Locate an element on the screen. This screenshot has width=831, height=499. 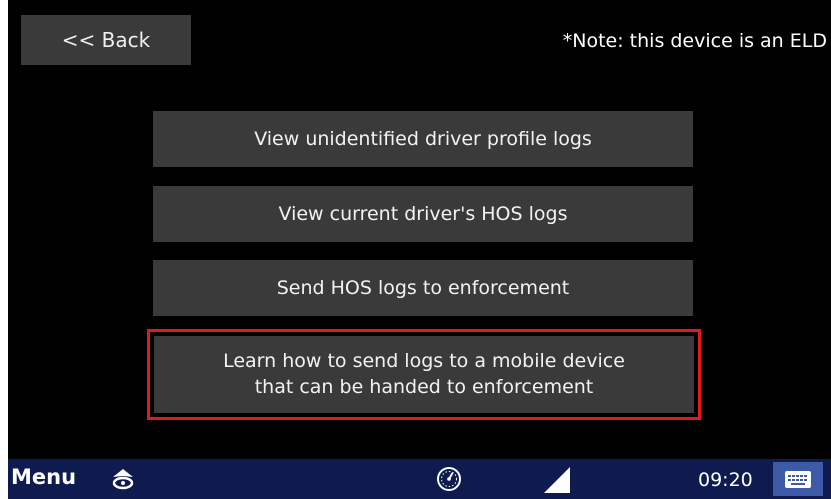
back-button: << Back is located at coordinates (106, 40).